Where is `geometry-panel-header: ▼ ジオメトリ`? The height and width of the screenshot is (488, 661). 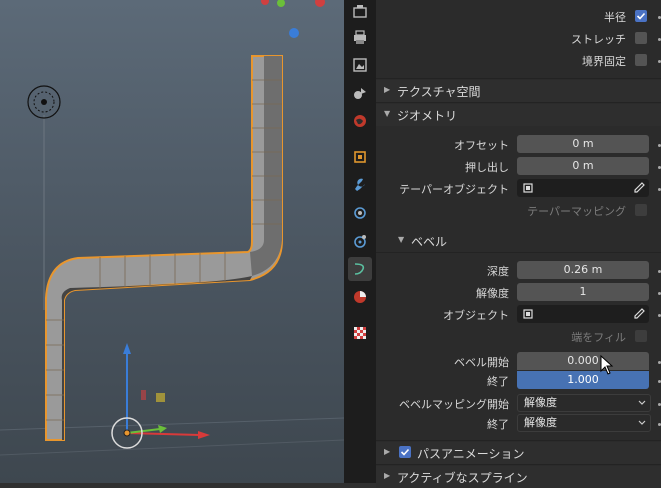
geometry-panel-header: ▼ ジオメトリ is located at coordinates (518, 115).